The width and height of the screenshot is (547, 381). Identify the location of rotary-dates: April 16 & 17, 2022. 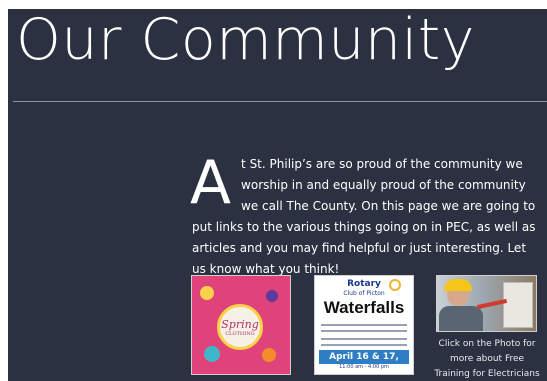
(364, 362).